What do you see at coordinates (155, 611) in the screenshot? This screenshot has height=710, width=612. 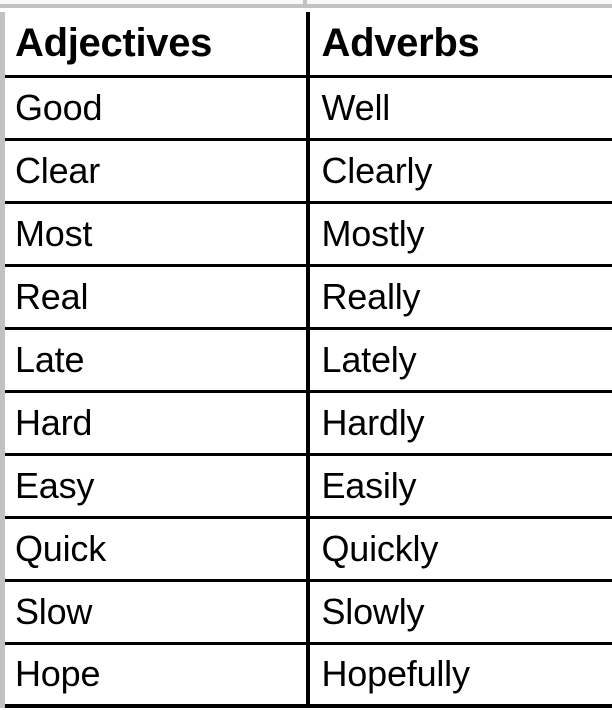 I see `cell-adjective: Slow` at bounding box center [155, 611].